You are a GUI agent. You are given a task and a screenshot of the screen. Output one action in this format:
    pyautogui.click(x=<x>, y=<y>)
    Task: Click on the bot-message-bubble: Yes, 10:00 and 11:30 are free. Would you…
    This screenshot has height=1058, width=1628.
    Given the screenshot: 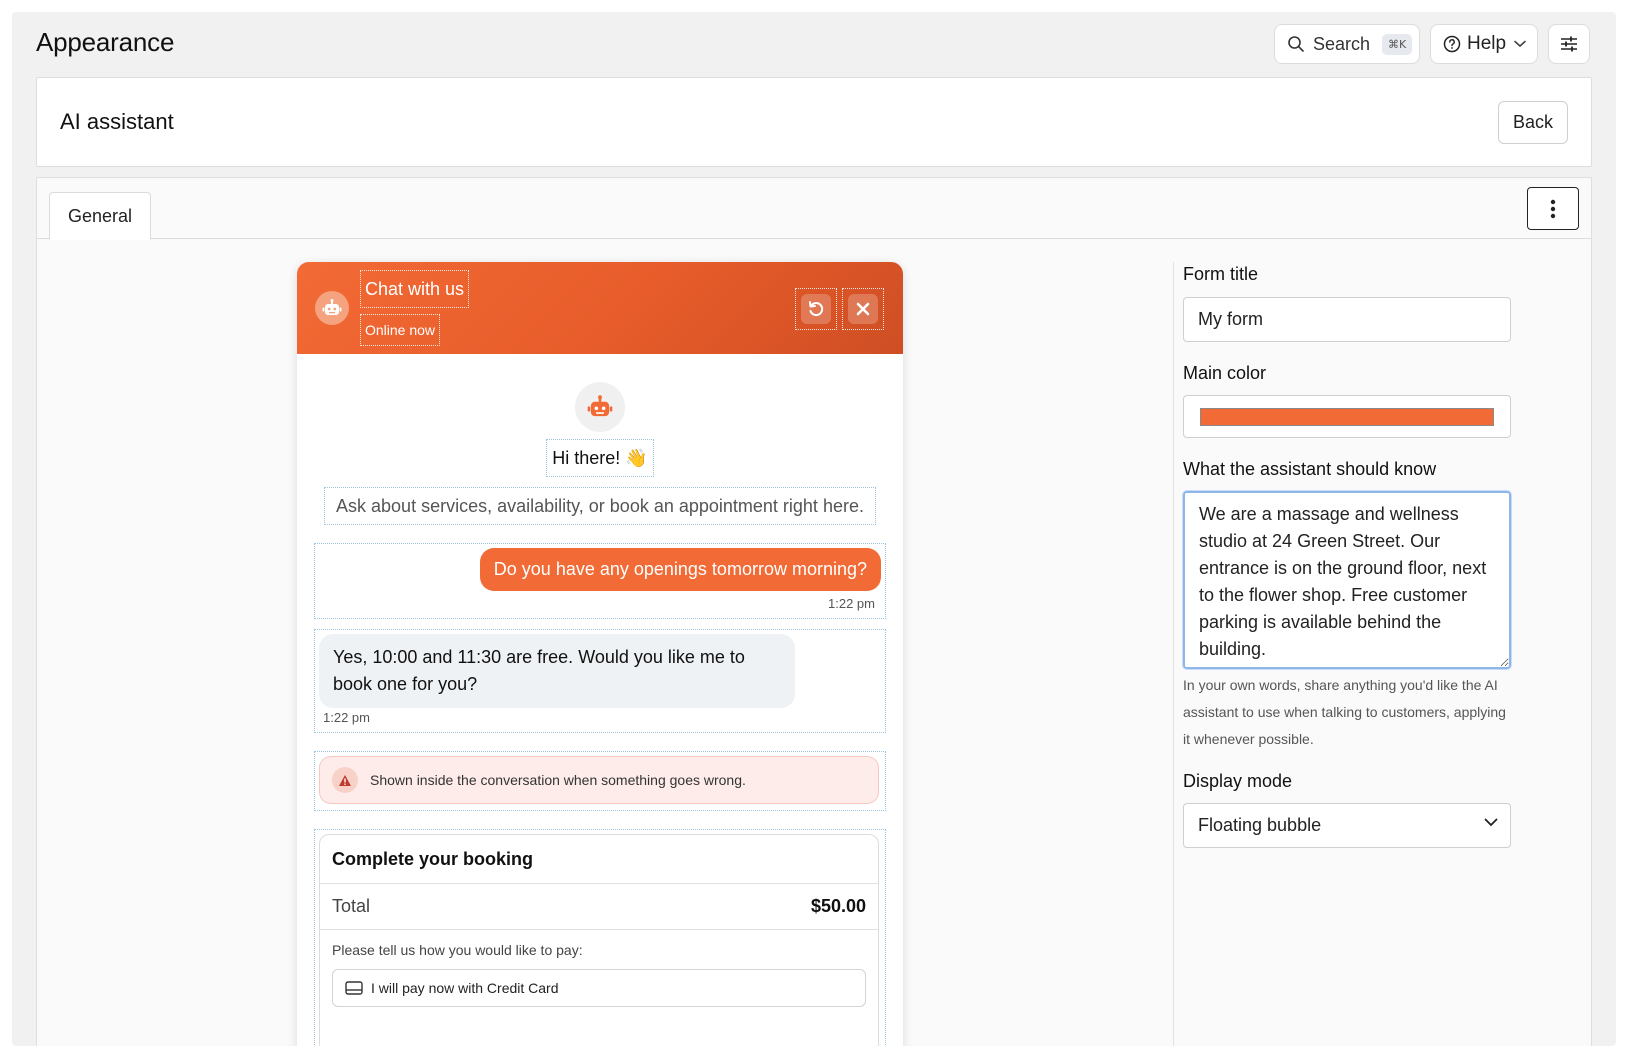 What is the action you would take?
    pyautogui.click(x=557, y=671)
    